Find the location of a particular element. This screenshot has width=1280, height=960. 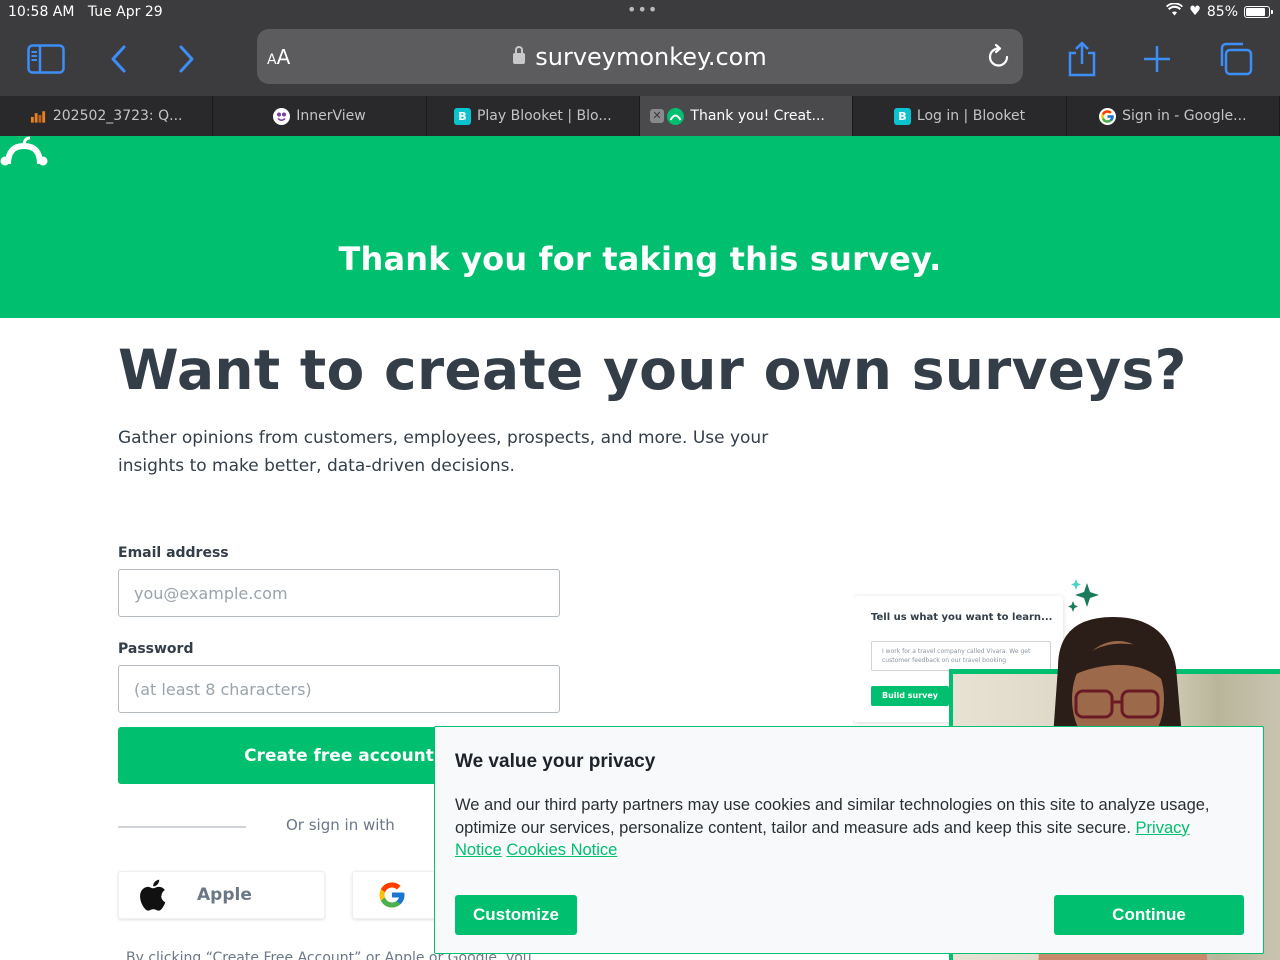

sidebar-icon is located at coordinates (46, 59).